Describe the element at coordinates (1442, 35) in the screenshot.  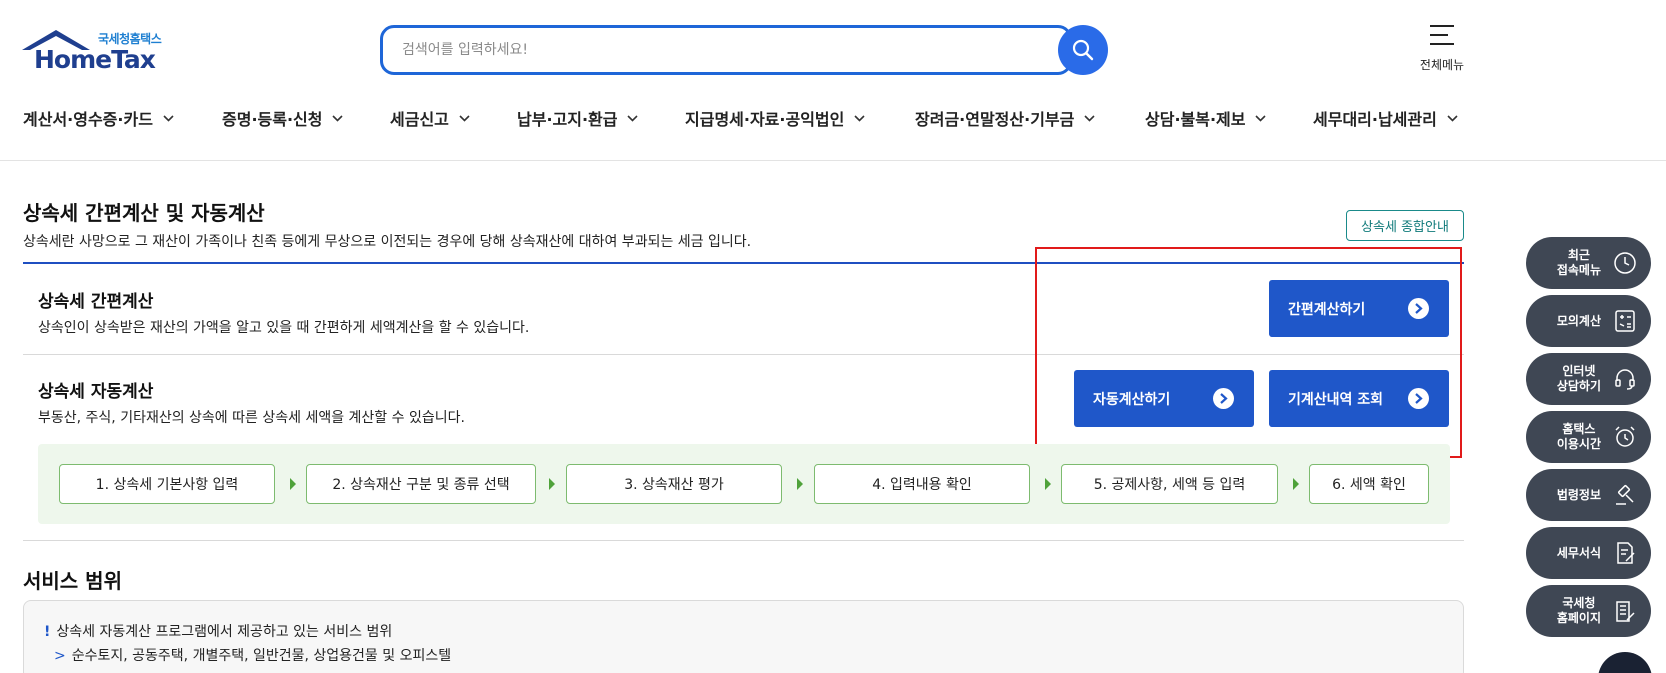
I see `hamburger-icon` at that location.